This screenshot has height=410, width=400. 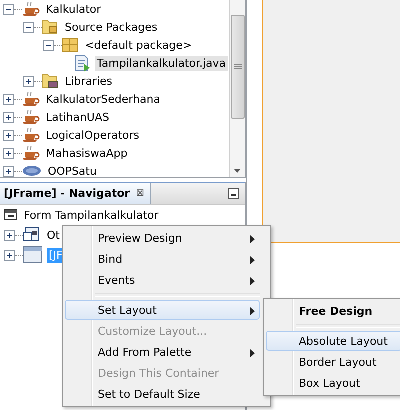 I want to click on tree-item: Source Packages, so click(x=111, y=27).